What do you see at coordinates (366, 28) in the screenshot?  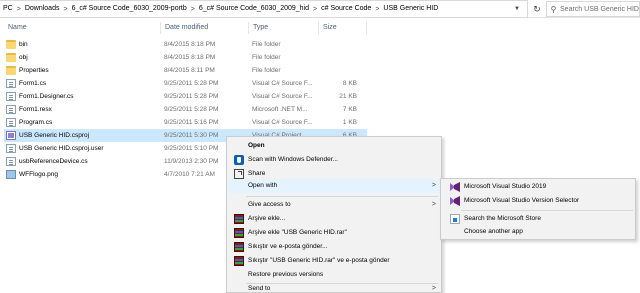 I see `column-divider` at bounding box center [366, 28].